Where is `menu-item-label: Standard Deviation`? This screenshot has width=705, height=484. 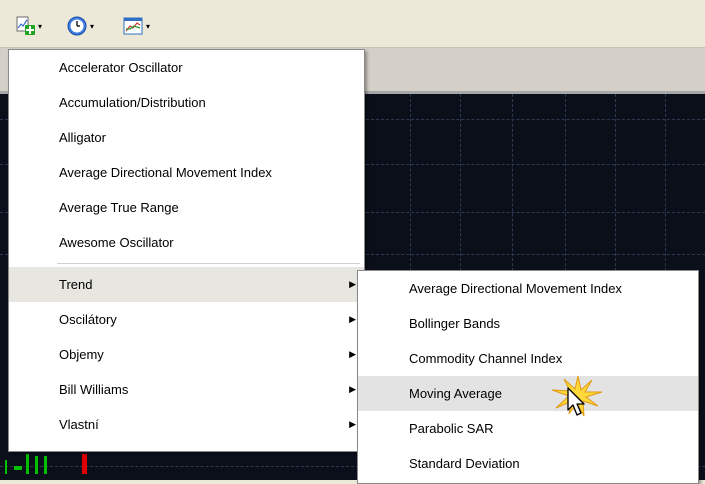 menu-item-label: Standard Deviation is located at coordinates (464, 463).